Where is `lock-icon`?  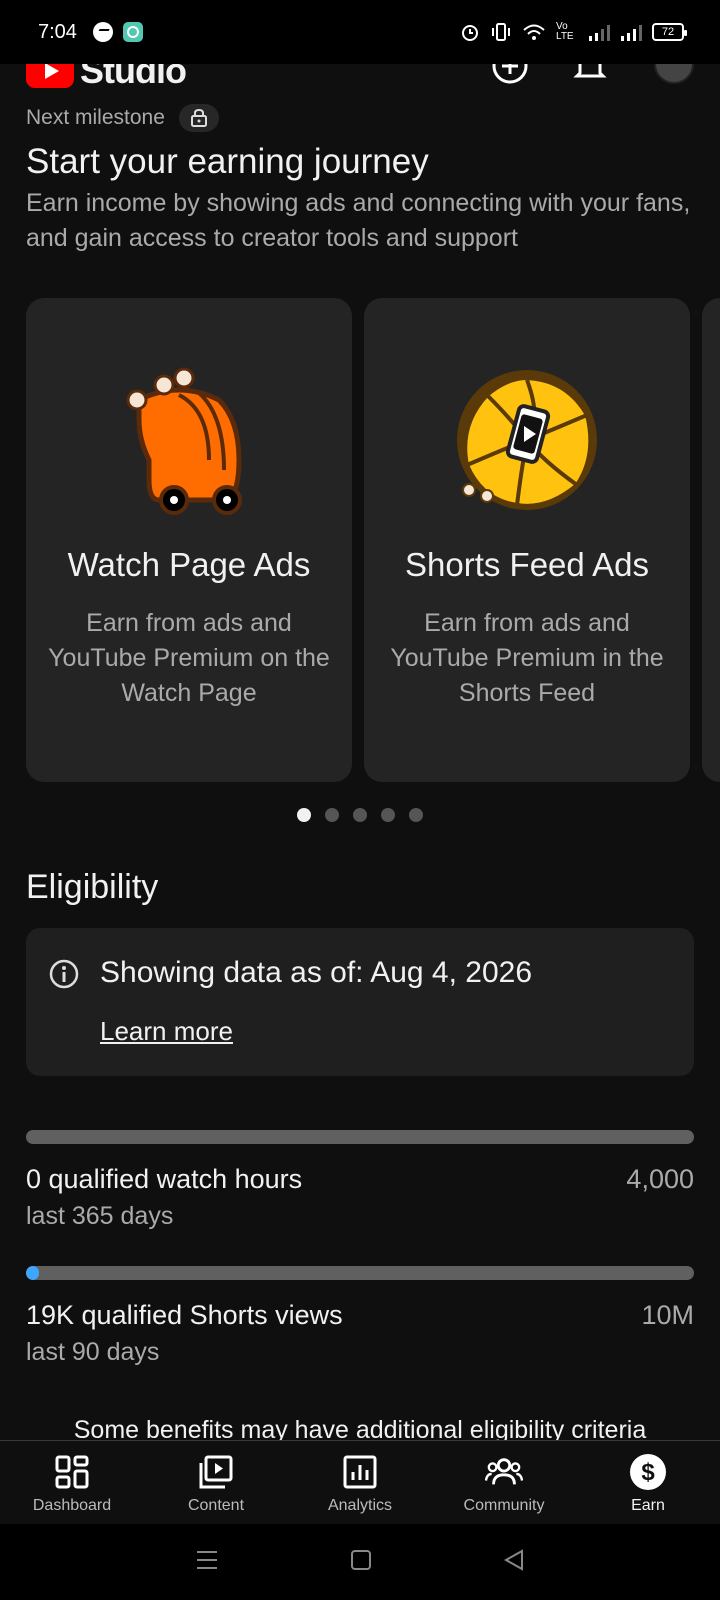
lock-icon is located at coordinates (198, 117).